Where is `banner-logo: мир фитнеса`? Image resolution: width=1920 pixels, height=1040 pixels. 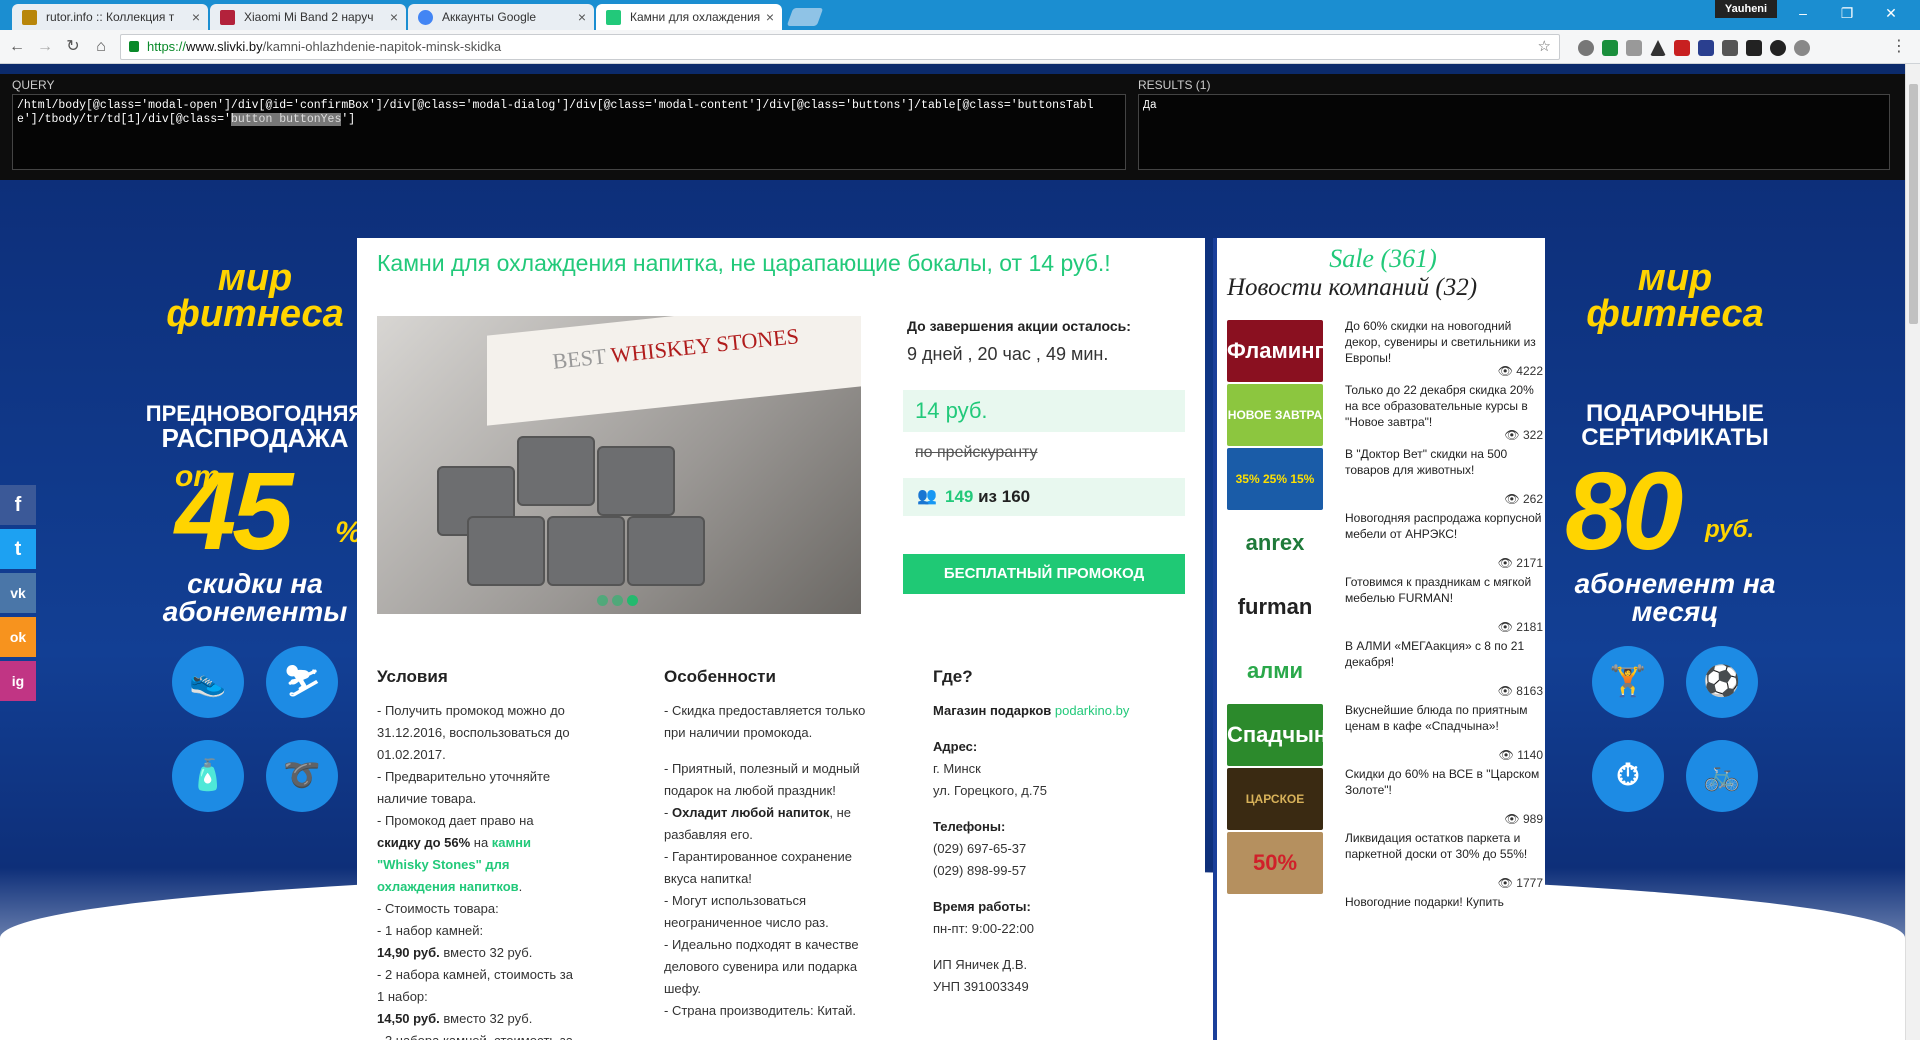 banner-logo: мир фитнеса is located at coordinates (1675, 296).